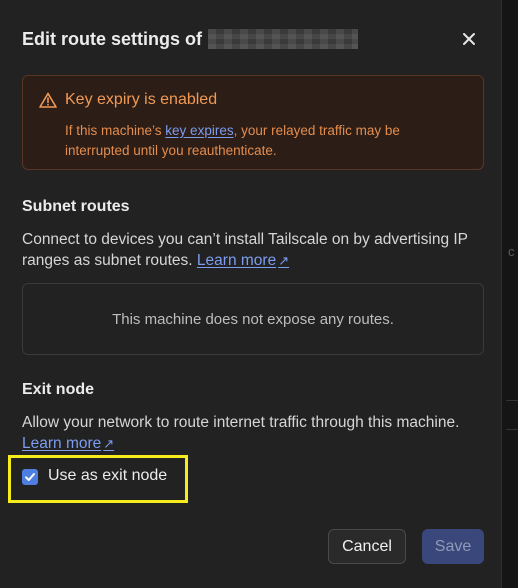 This screenshot has width=518, height=588. What do you see at coordinates (511, 251) in the screenshot?
I see `background-text-fragment: c` at bounding box center [511, 251].